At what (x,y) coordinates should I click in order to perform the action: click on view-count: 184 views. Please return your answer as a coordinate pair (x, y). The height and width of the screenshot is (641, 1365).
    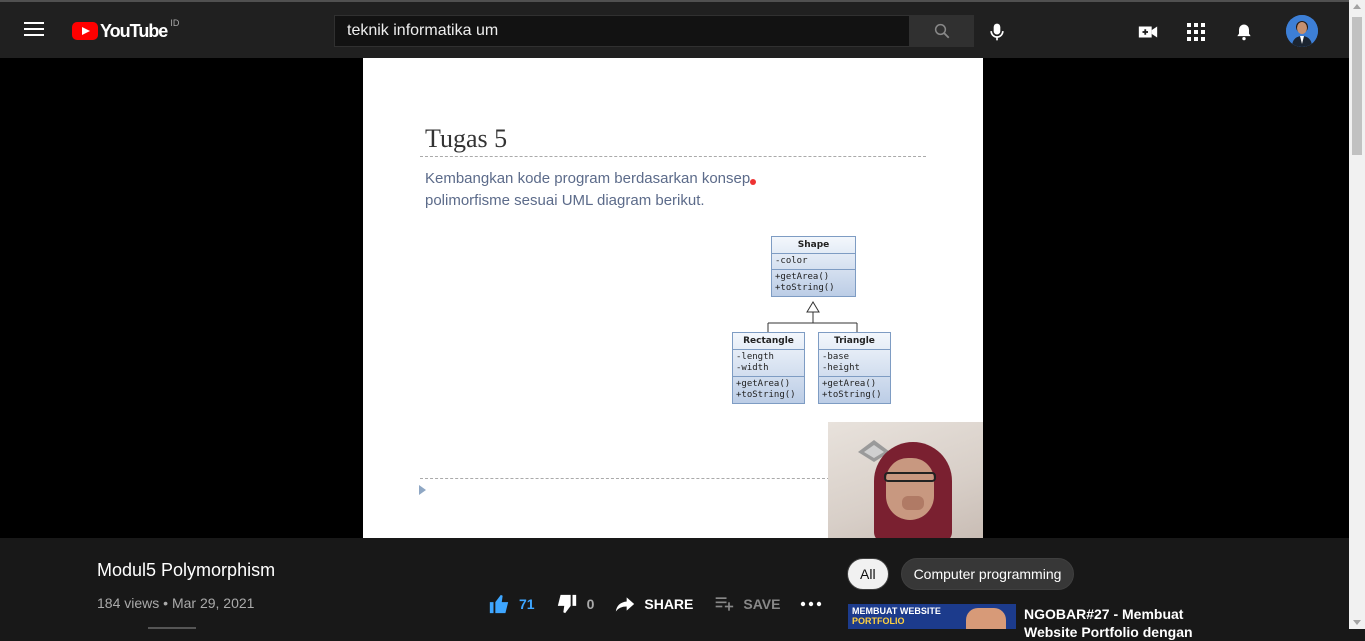
    Looking at the image, I should click on (128, 603).